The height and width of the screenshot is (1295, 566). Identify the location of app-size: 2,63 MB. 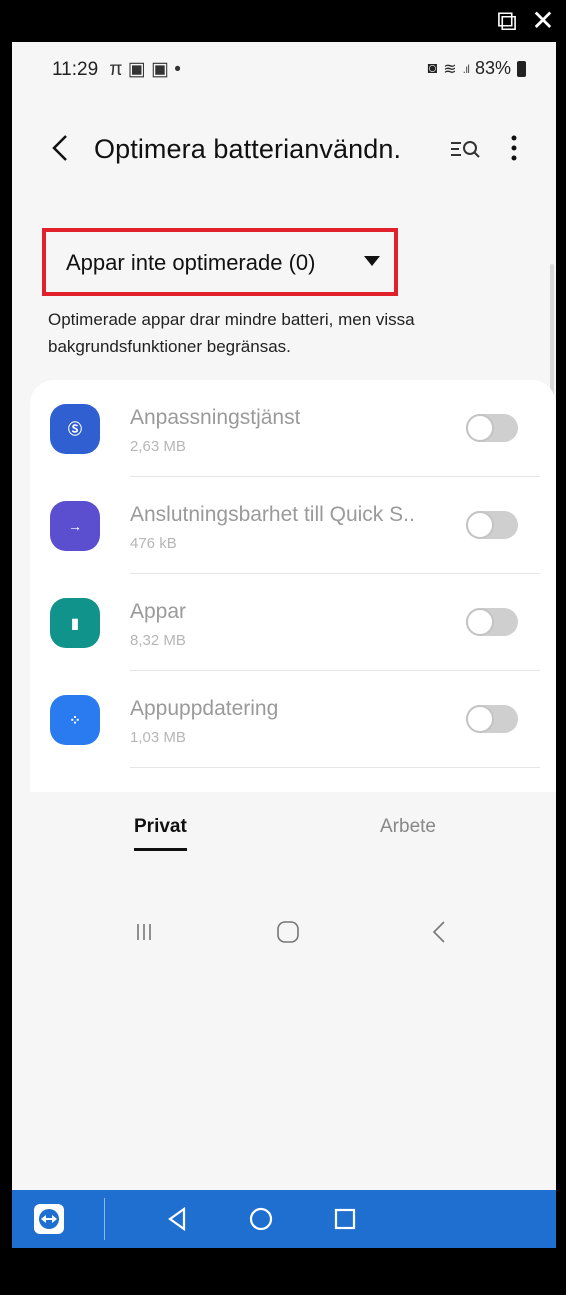
(158, 446).